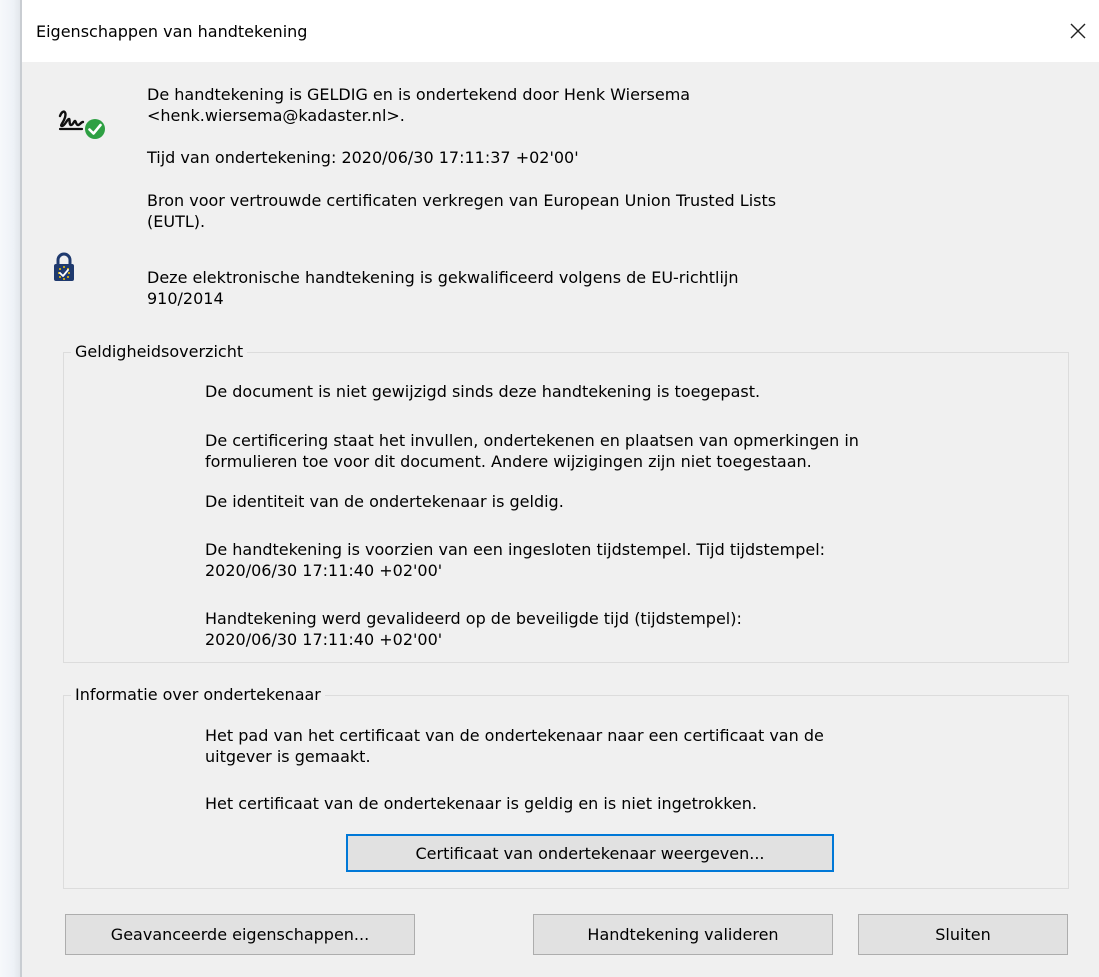 The height and width of the screenshot is (977, 1099). Describe the element at coordinates (81, 124) in the screenshot. I see `signature-check-icon` at that location.